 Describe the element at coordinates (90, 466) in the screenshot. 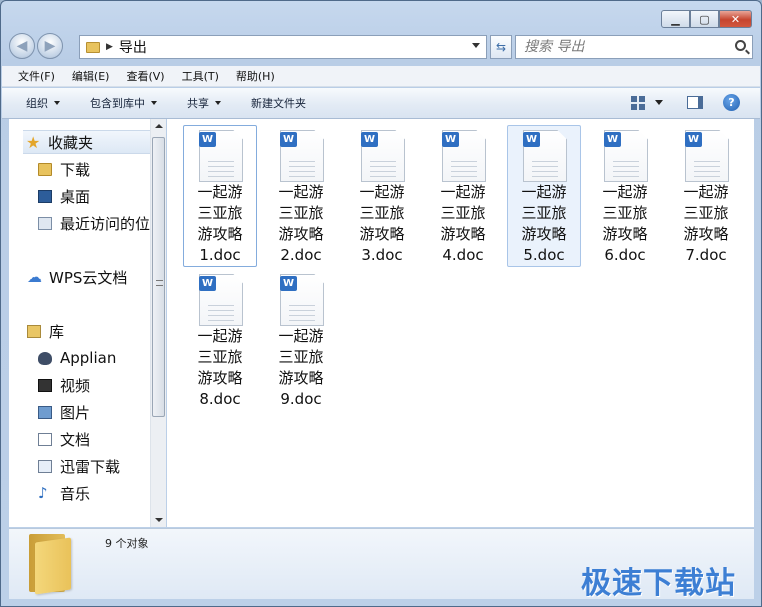

I see `nav-item-label: 迅雷下载` at that location.